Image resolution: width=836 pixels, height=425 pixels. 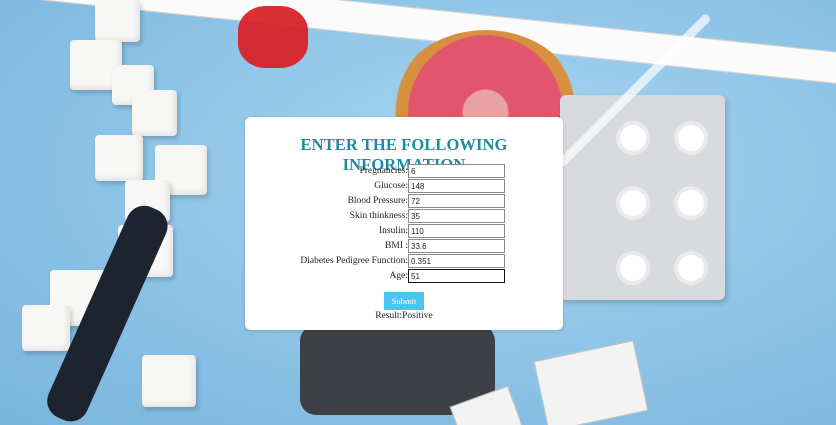 I want to click on field-row-age: Age:, so click(x=404, y=276).